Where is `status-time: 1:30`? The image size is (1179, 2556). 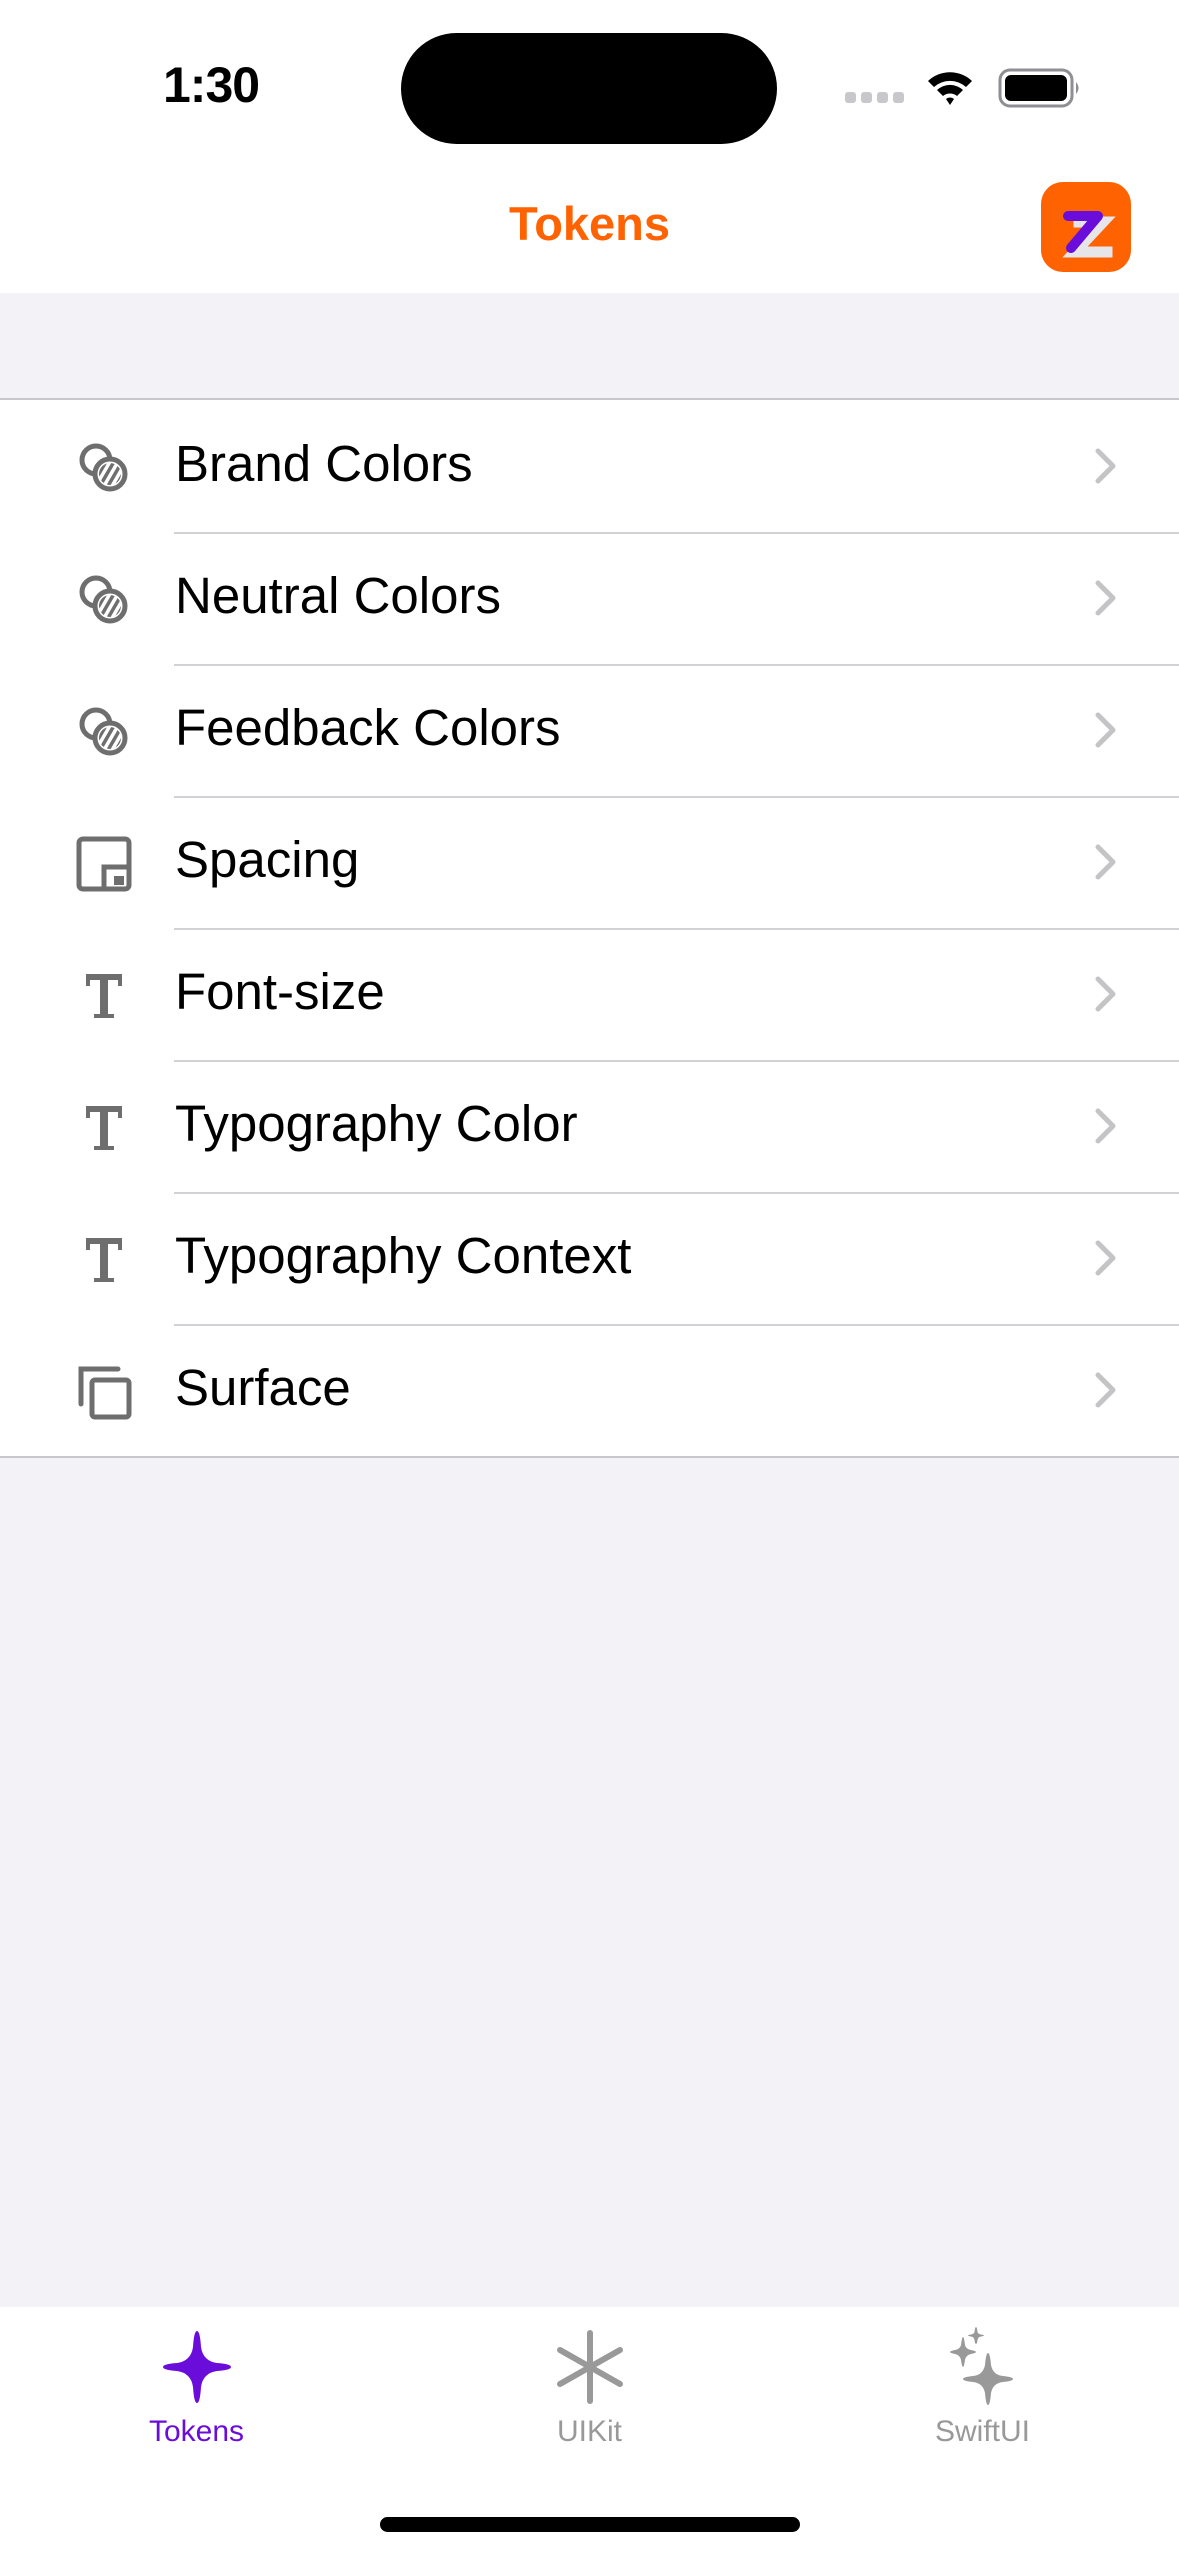 status-time: 1:30 is located at coordinates (211, 85).